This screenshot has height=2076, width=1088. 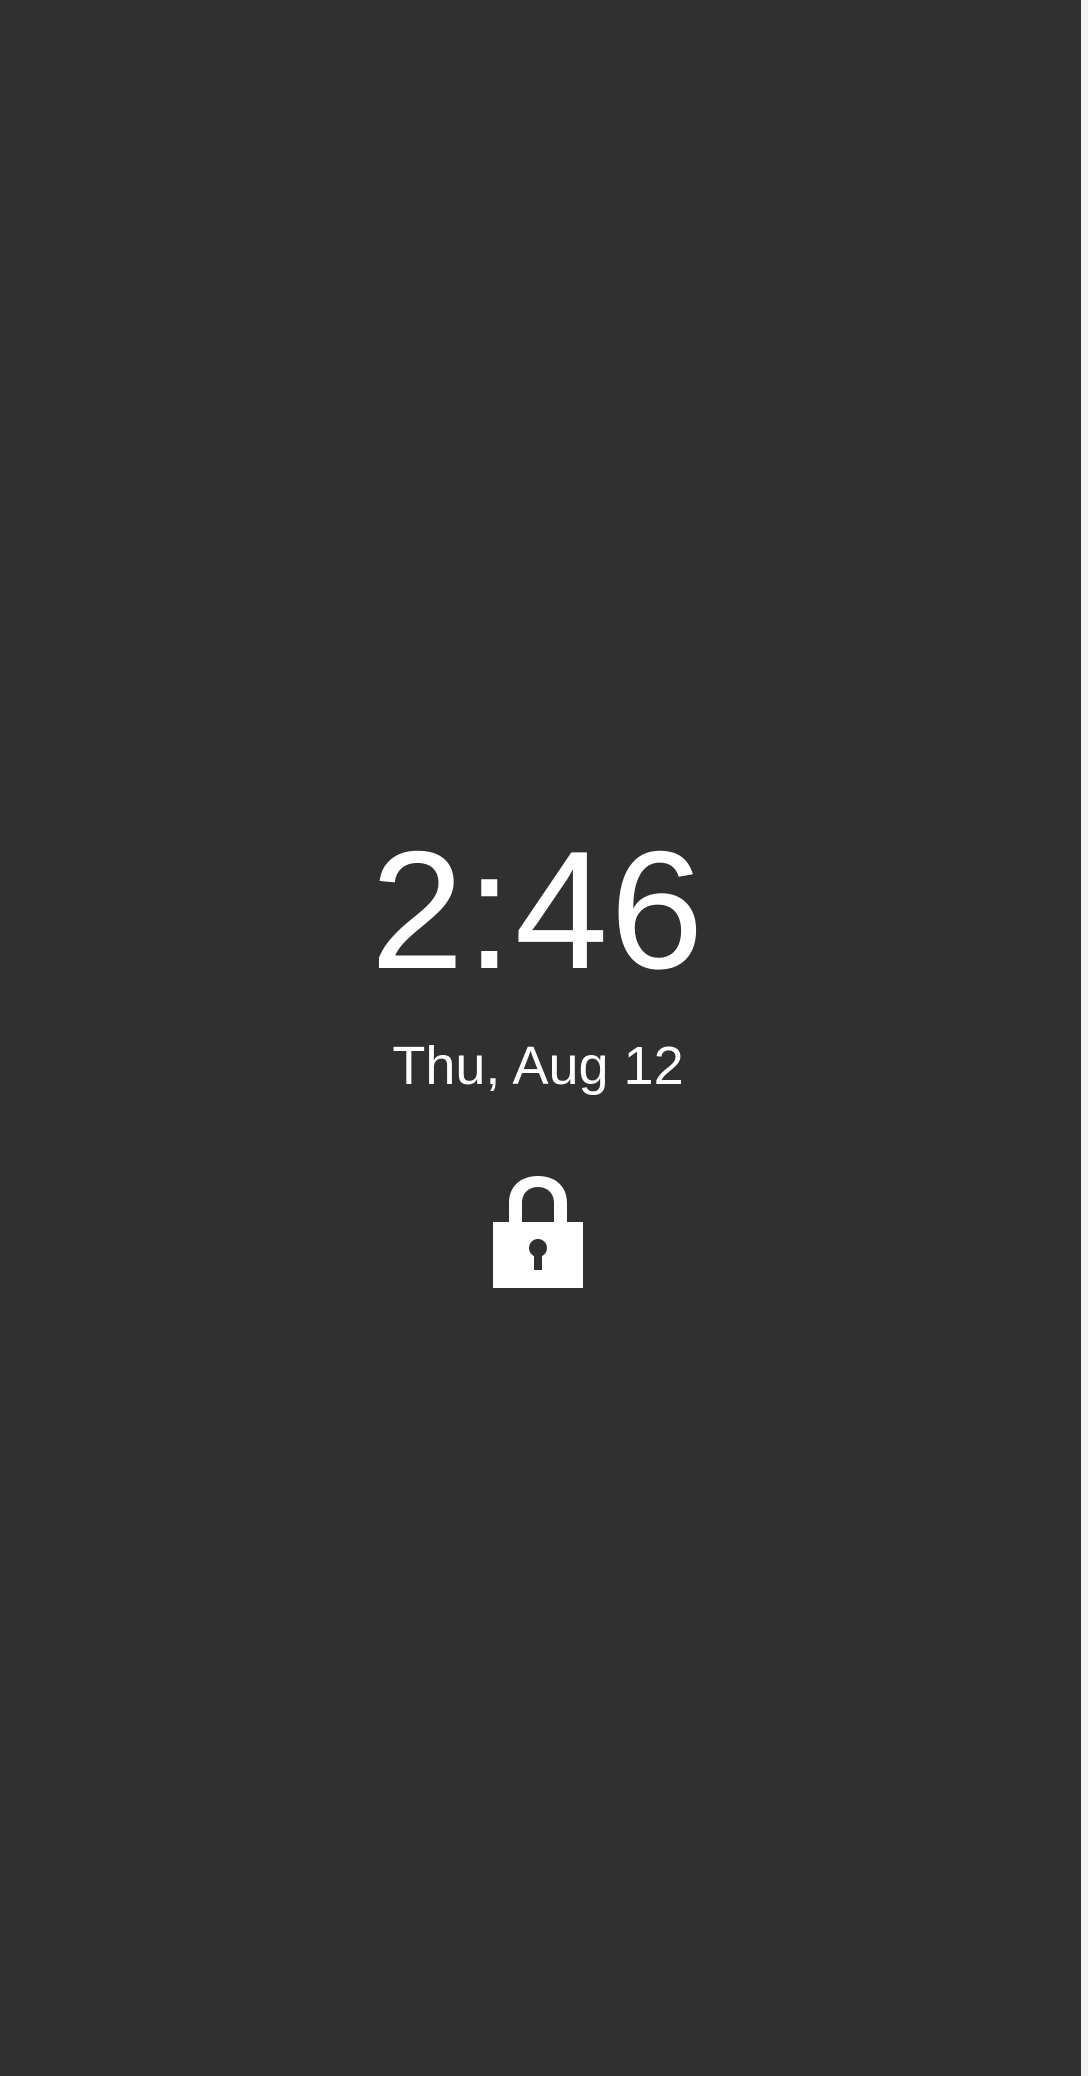 What do you see at coordinates (1084, 1038) in the screenshot?
I see `screen-edge` at bounding box center [1084, 1038].